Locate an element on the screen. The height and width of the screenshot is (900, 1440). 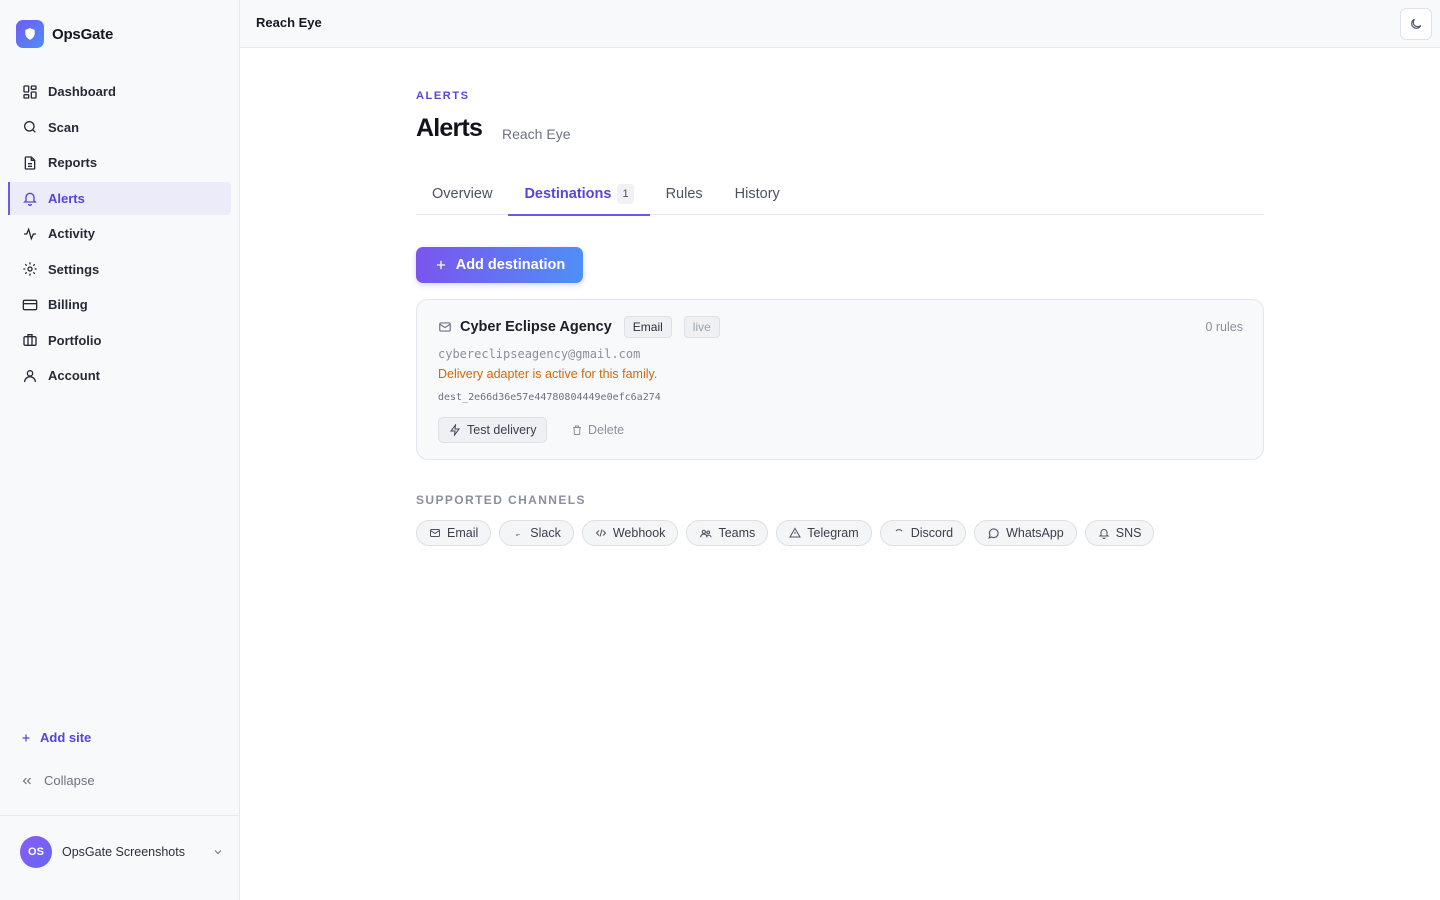
sidebar-item-settings: Settings is located at coordinates (119, 269).